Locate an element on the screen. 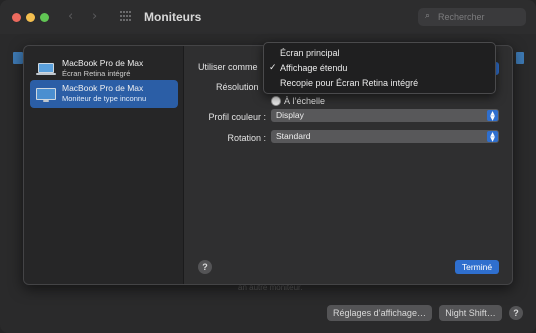  display-subtitle: Écran Retina intégré is located at coordinates (96, 73).